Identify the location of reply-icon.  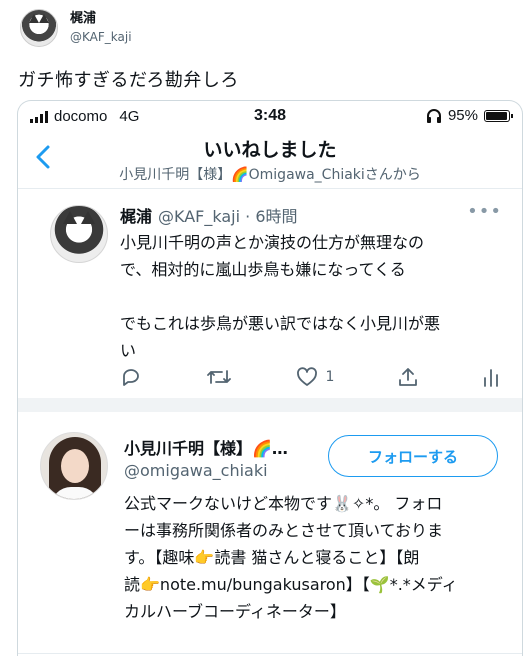
(131, 377).